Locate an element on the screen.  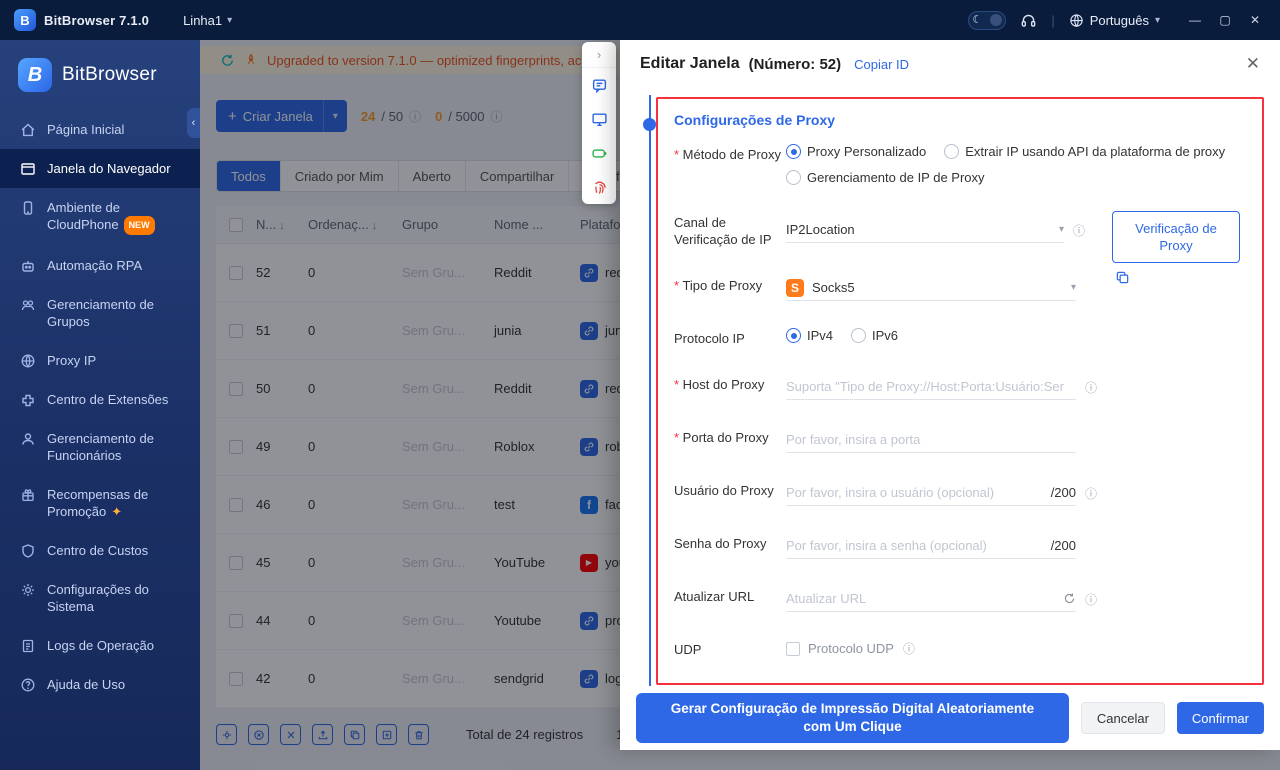
proxy-check-column: Verificação de Proxy is located at coordinates (1176, 248).